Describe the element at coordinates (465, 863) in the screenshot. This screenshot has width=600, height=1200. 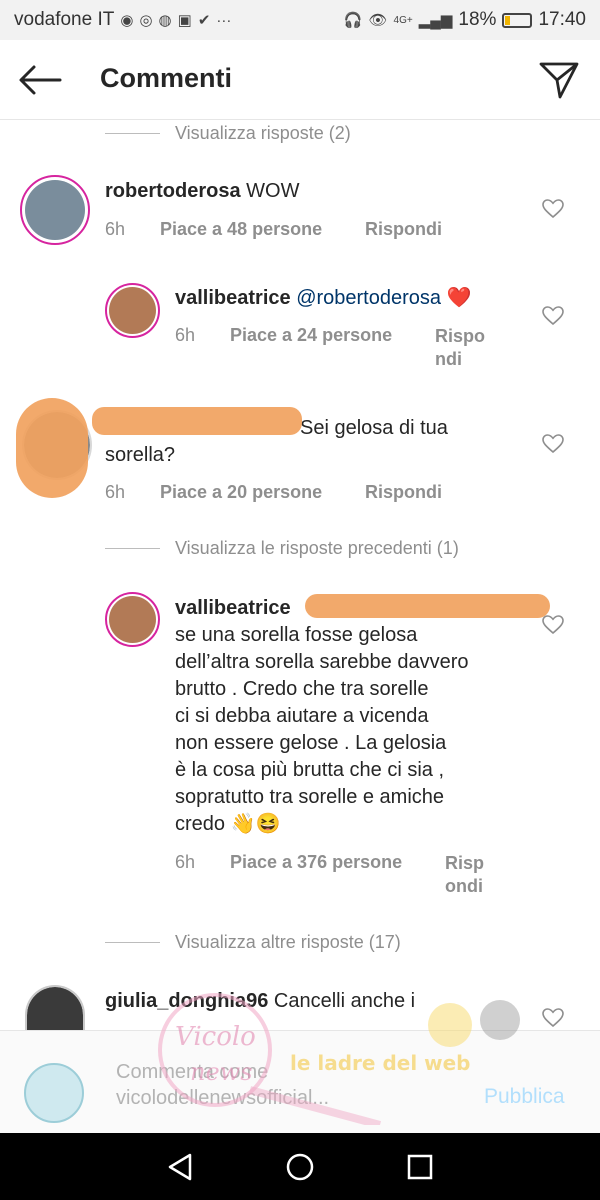
I see `reply-label-line1: Risp` at that location.